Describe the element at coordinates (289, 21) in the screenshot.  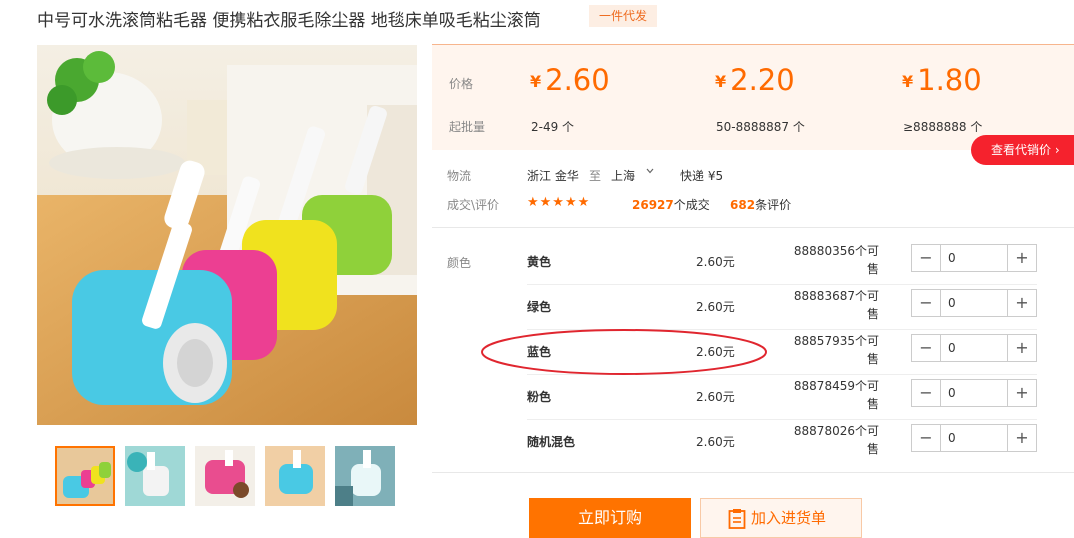
I see `product-title: 中号可水洗滚筒粘毛器 便携粘衣服毛除尘器 地毯床单吸毛粘尘滚筒` at that location.